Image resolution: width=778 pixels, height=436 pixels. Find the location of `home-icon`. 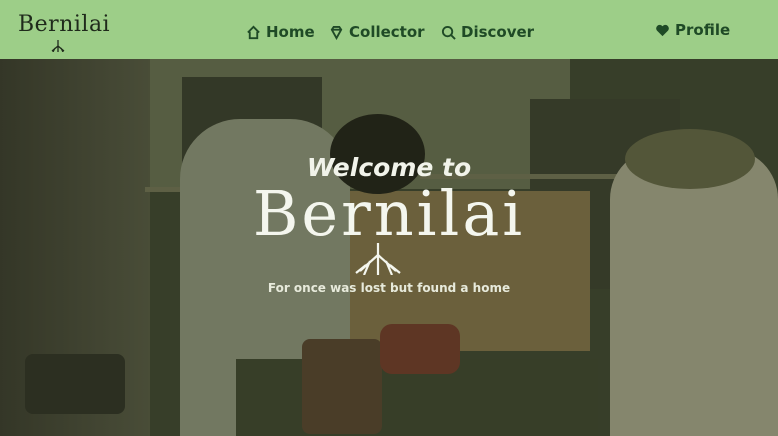

home-icon is located at coordinates (253, 32).